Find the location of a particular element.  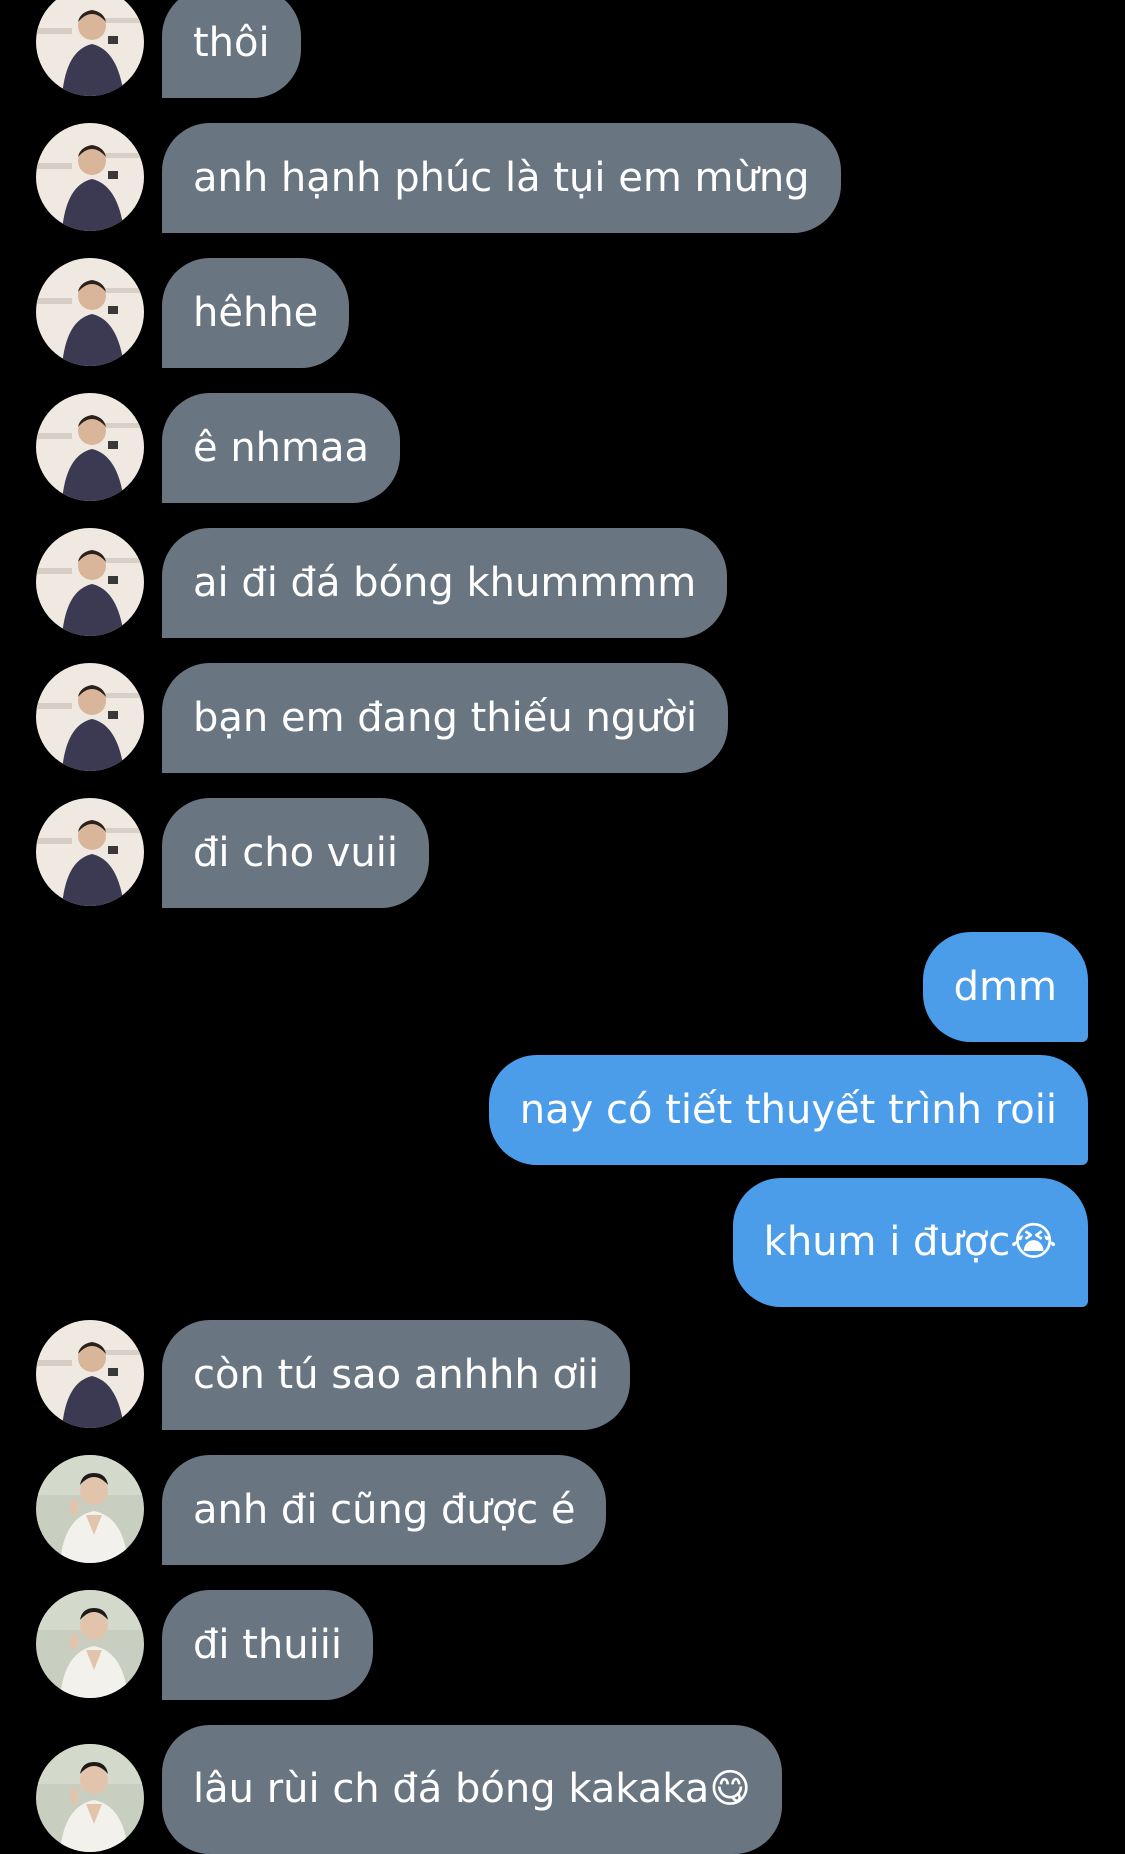

outgoing-message-bubble: nay có tiết thuyết trình roii is located at coordinates (788, 1110).